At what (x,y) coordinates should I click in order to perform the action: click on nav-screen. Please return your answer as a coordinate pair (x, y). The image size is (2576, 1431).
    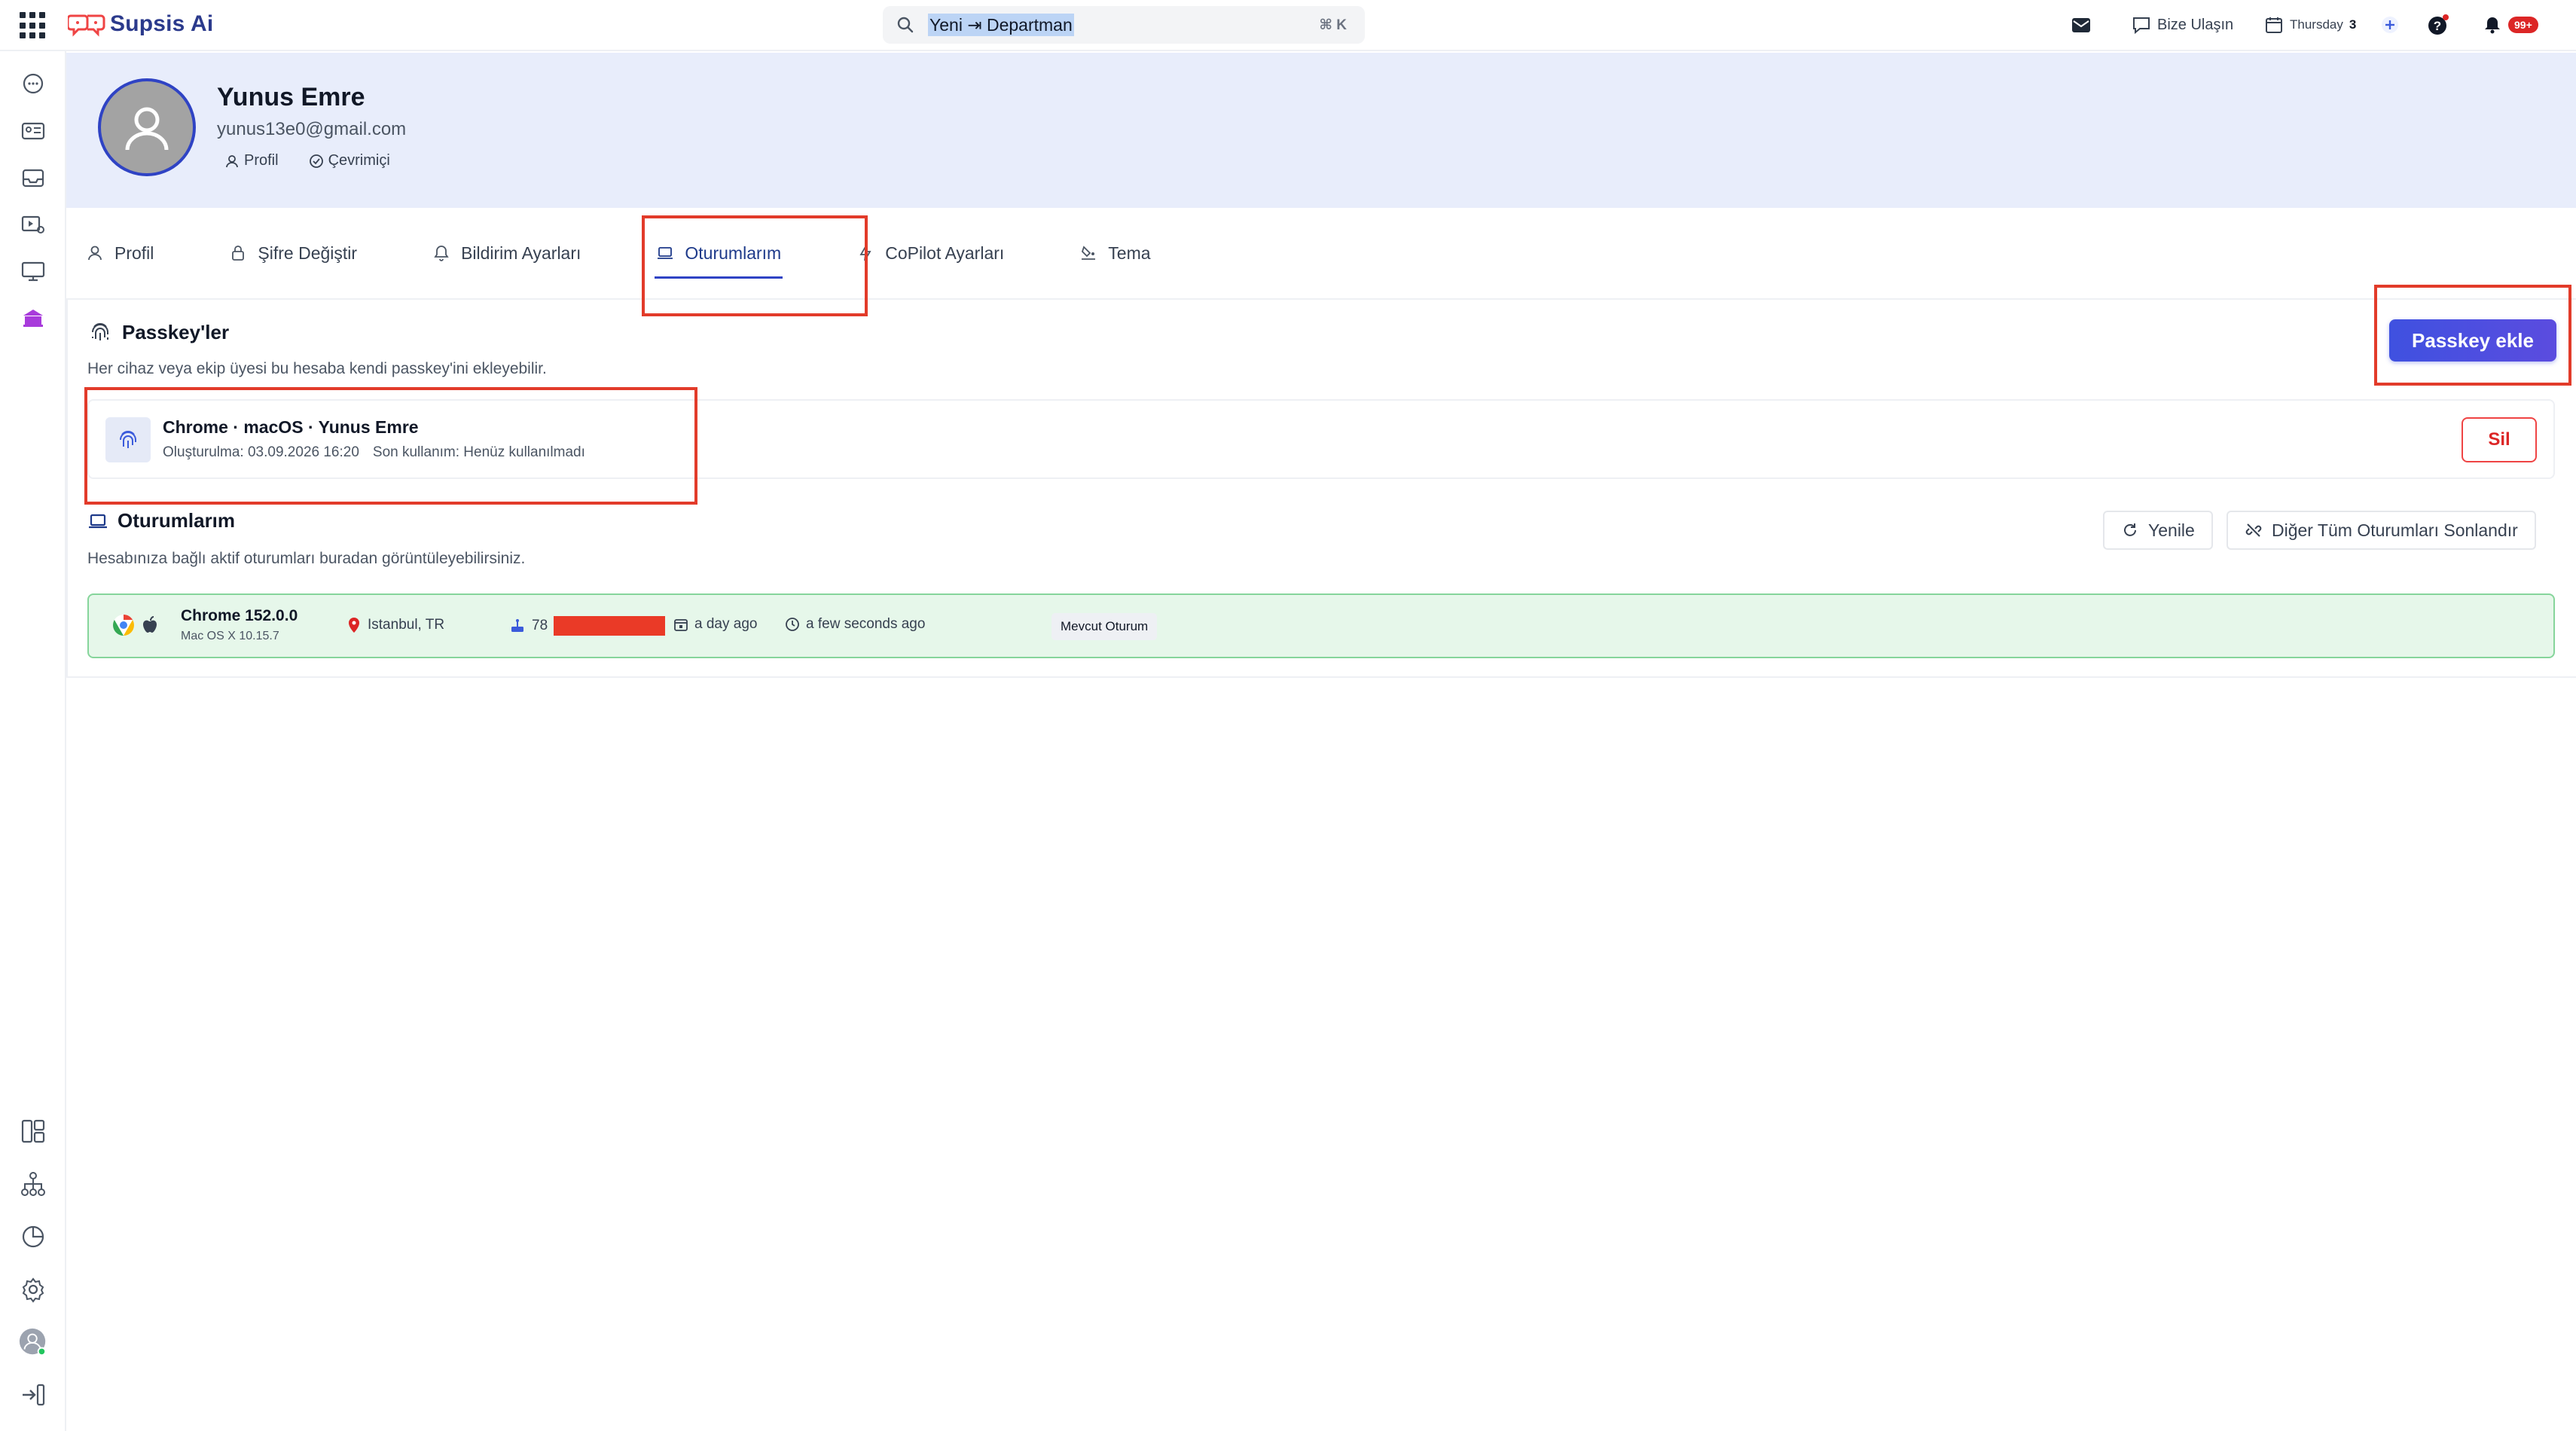
    Looking at the image, I should click on (33, 271).